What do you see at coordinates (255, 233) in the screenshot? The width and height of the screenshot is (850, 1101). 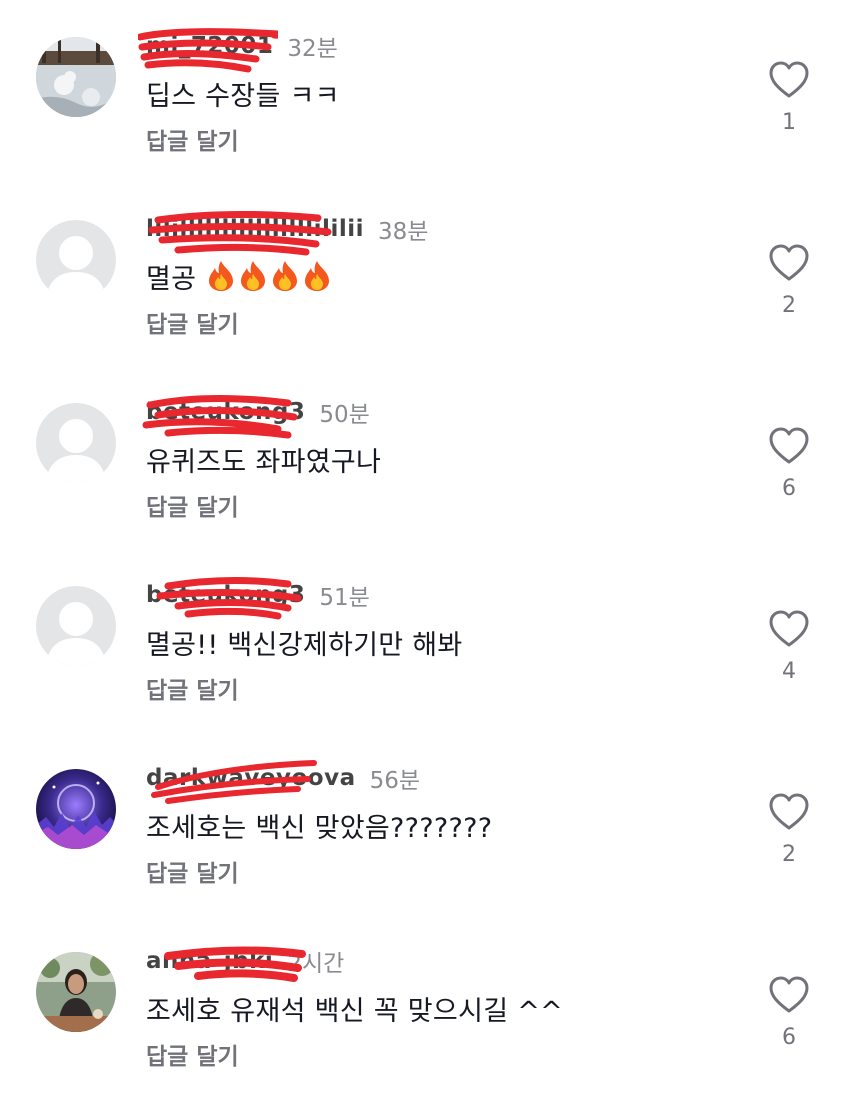 I see `username: lllillllllllllllllllililii` at bounding box center [255, 233].